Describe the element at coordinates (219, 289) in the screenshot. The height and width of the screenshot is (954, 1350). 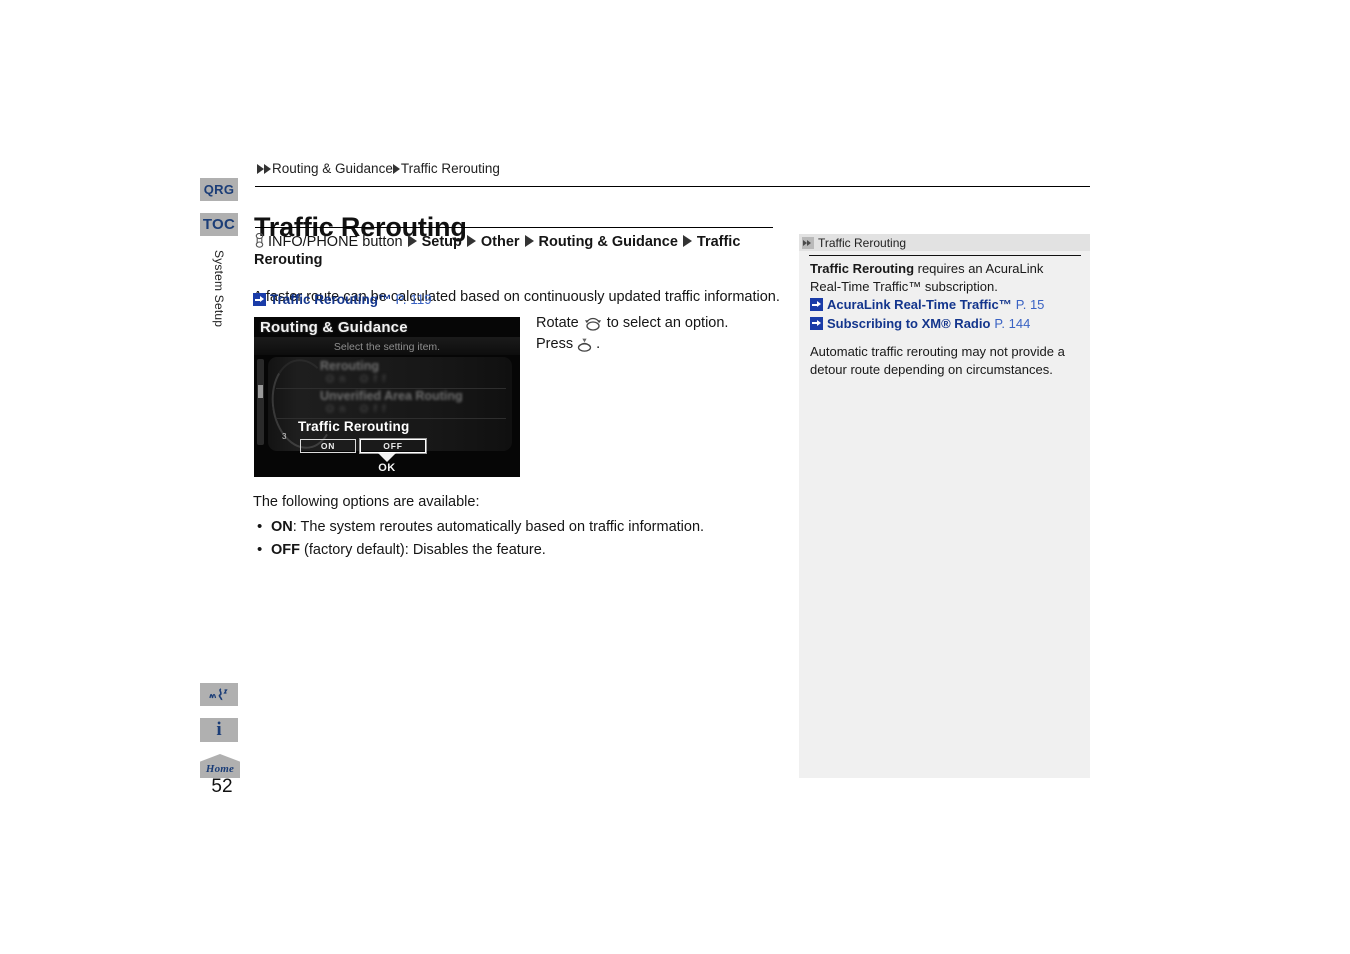
I see `section-label-text: System Setup` at that location.